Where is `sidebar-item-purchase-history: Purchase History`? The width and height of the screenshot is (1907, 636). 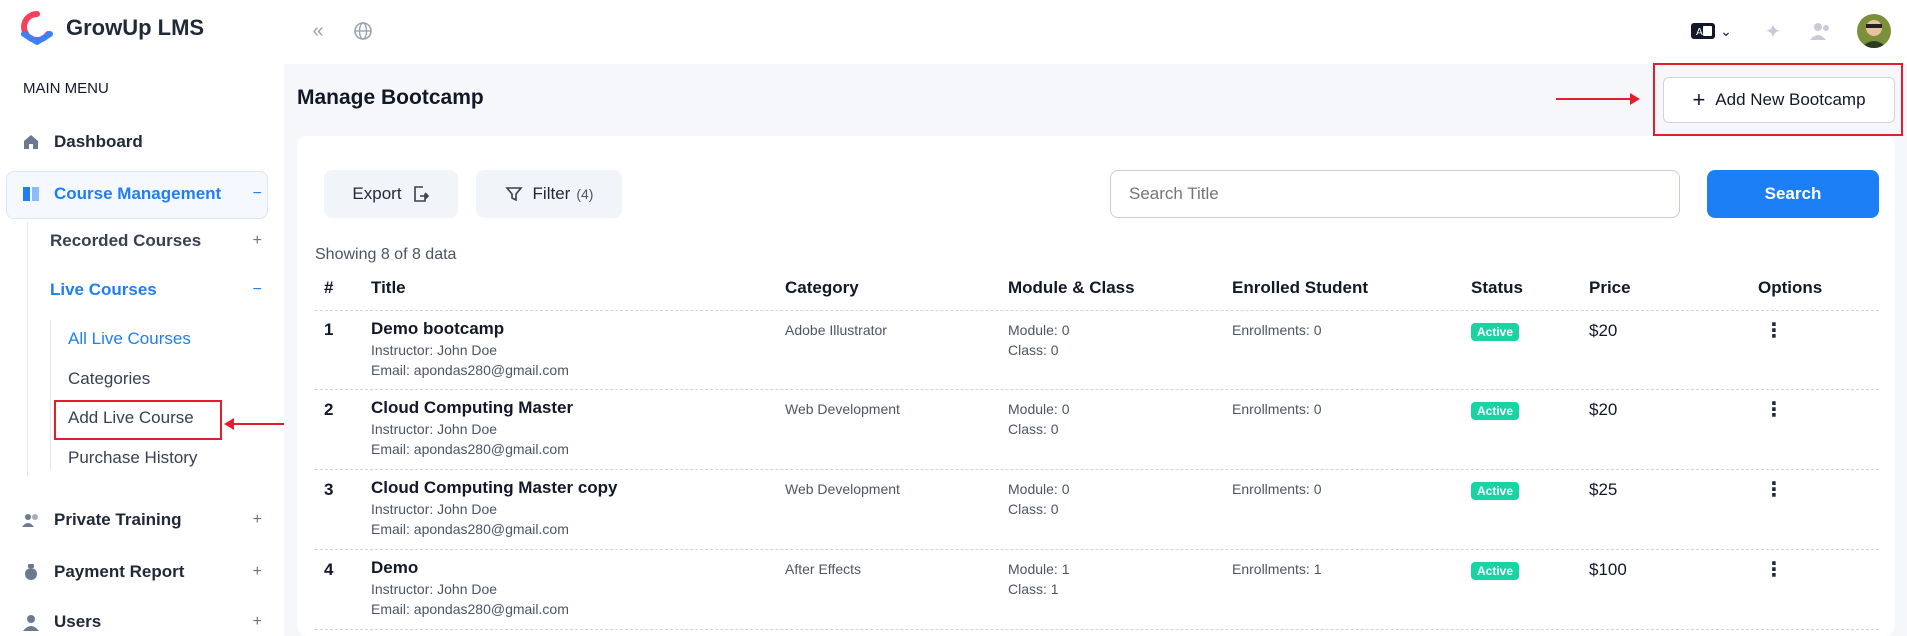 sidebar-item-purchase-history: Purchase History is located at coordinates (132, 458).